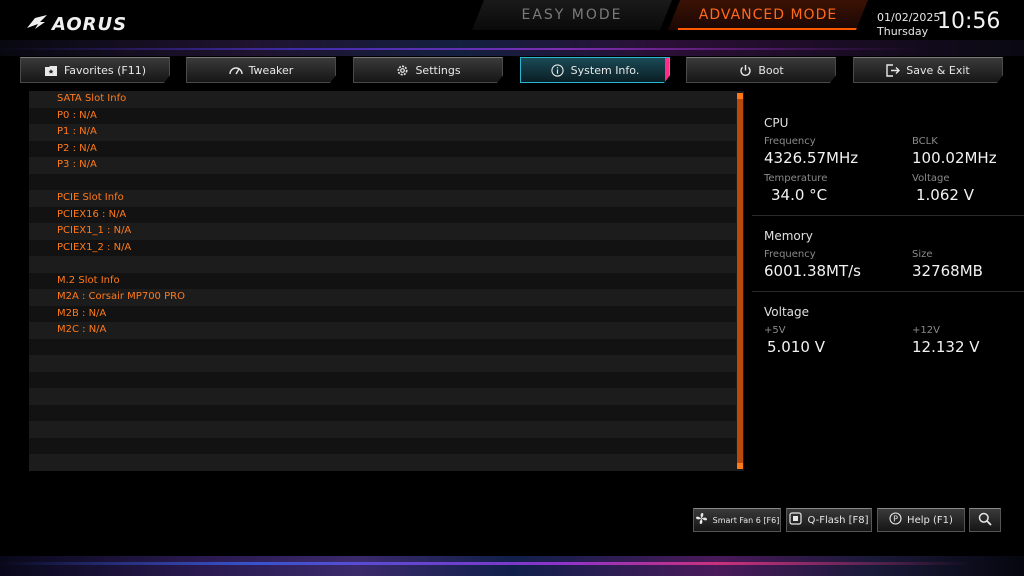  I want to click on help-button: P Help (F1), so click(921, 520).